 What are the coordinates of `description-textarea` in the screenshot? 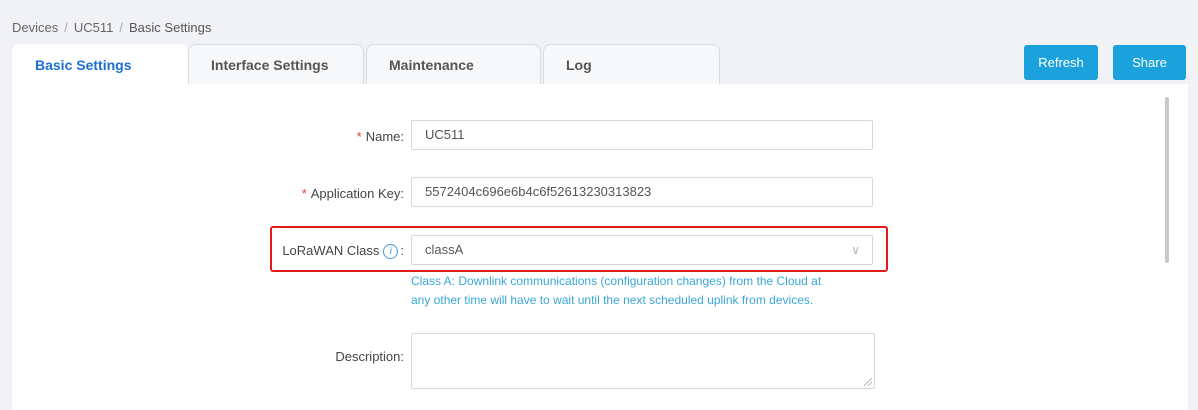 It's located at (643, 361).